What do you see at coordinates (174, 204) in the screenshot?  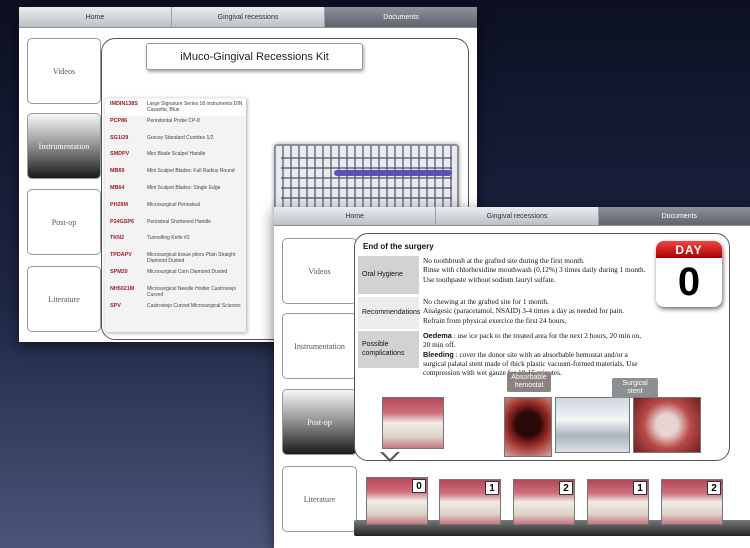 I see `instrument-desc: Microsurgical Periosteal` at bounding box center [174, 204].